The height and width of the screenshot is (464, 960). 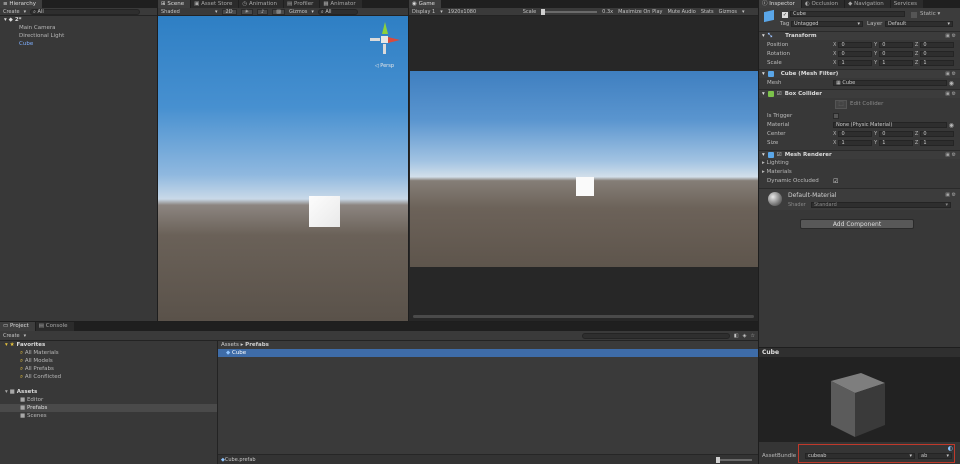 What do you see at coordinates (881, 205) in the screenshot?
I see `shader-dropdown: Standard ▾` at bounding box center [881, 205].